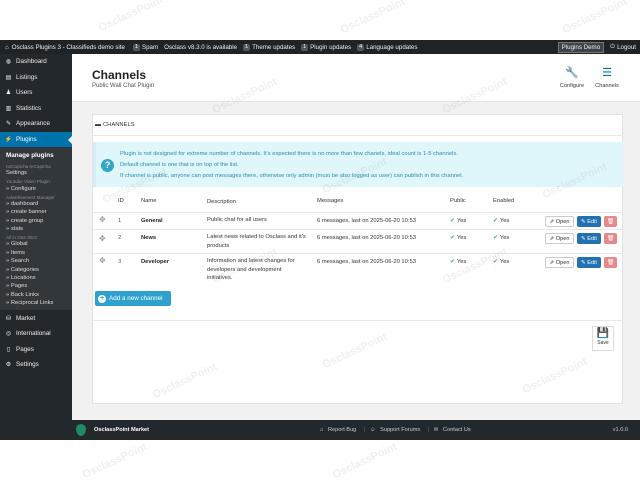 The image size is (640, 480). Describe the element at coordinates (36, 155) in the screenshot. I see `manage-plugins-link: Manage plugins` at that location.